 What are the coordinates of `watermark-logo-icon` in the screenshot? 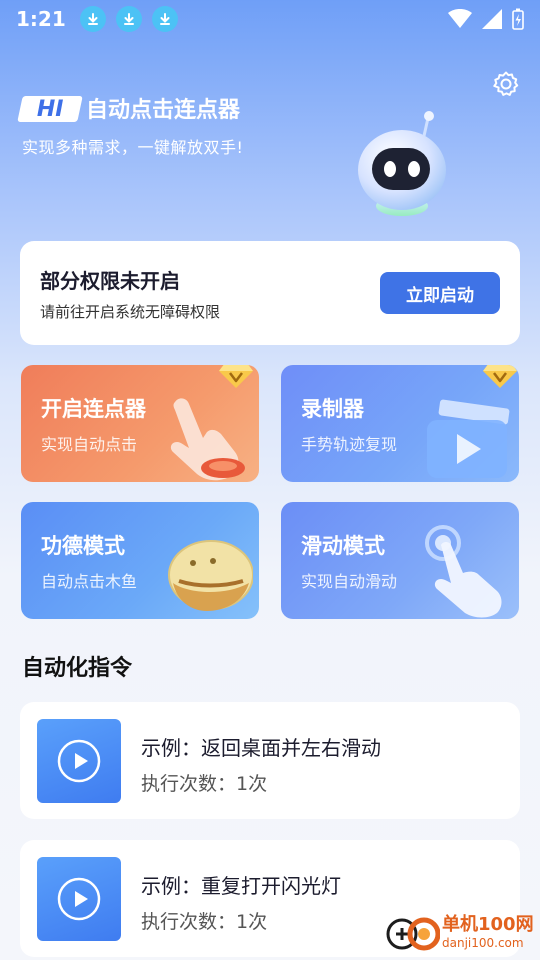 It's located at (413, 934).